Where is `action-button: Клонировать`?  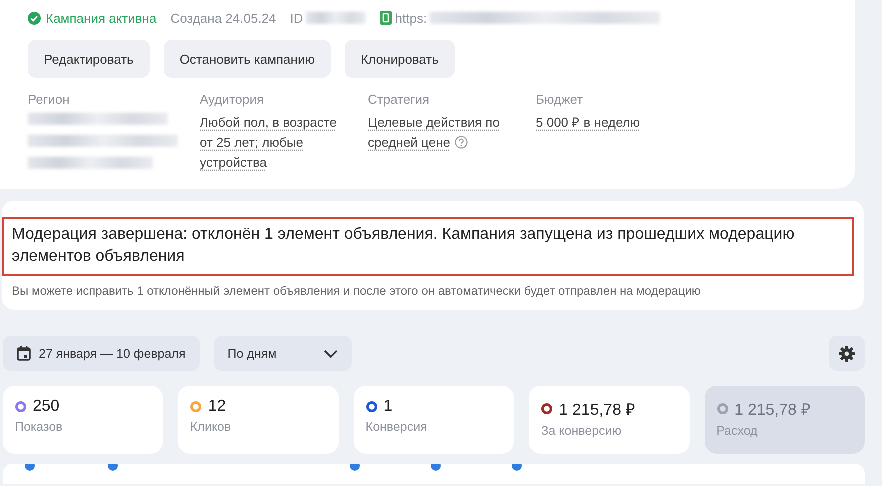
action-button: Клонировать is located at coordinates (399, 59).